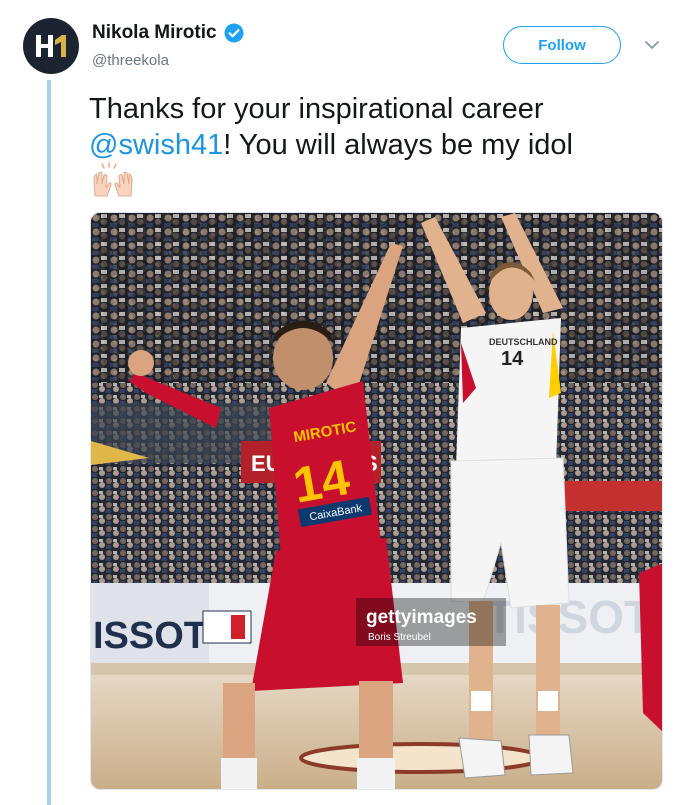 This screenshot has height=805, width=692. What do you see at coordinates (156, 145) in the screenshot?
I see `mention-link: @swish41` at bounding box center [156, 145].